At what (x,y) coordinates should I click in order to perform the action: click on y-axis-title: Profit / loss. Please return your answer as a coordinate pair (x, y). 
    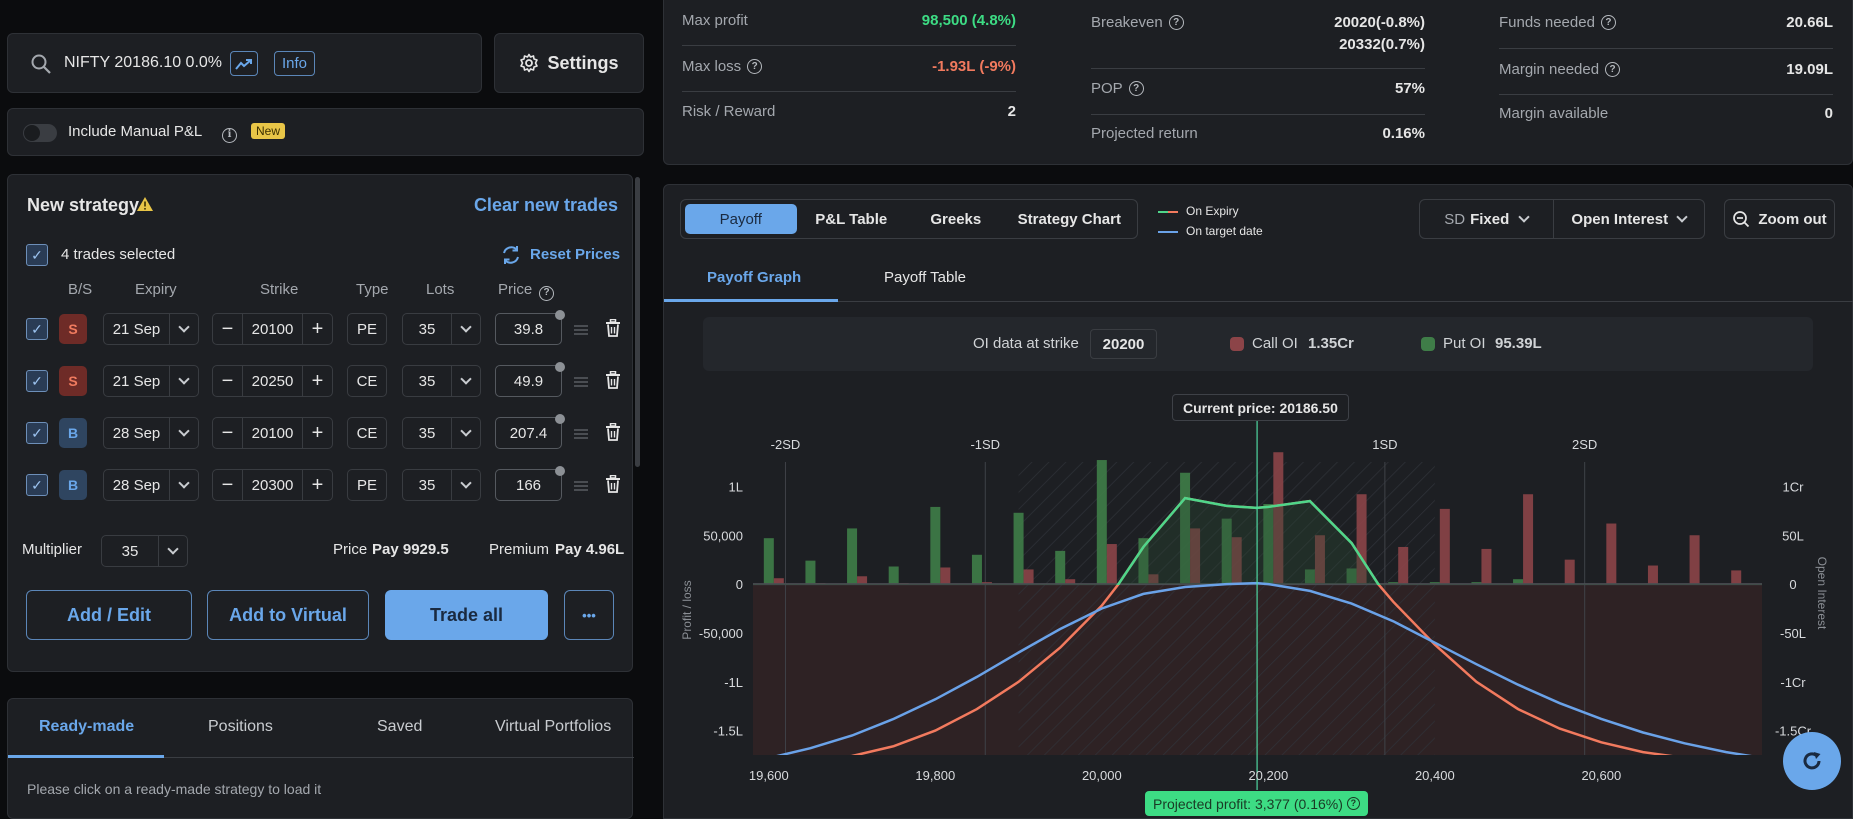
    Looking at the image, I should click on (687, 609).